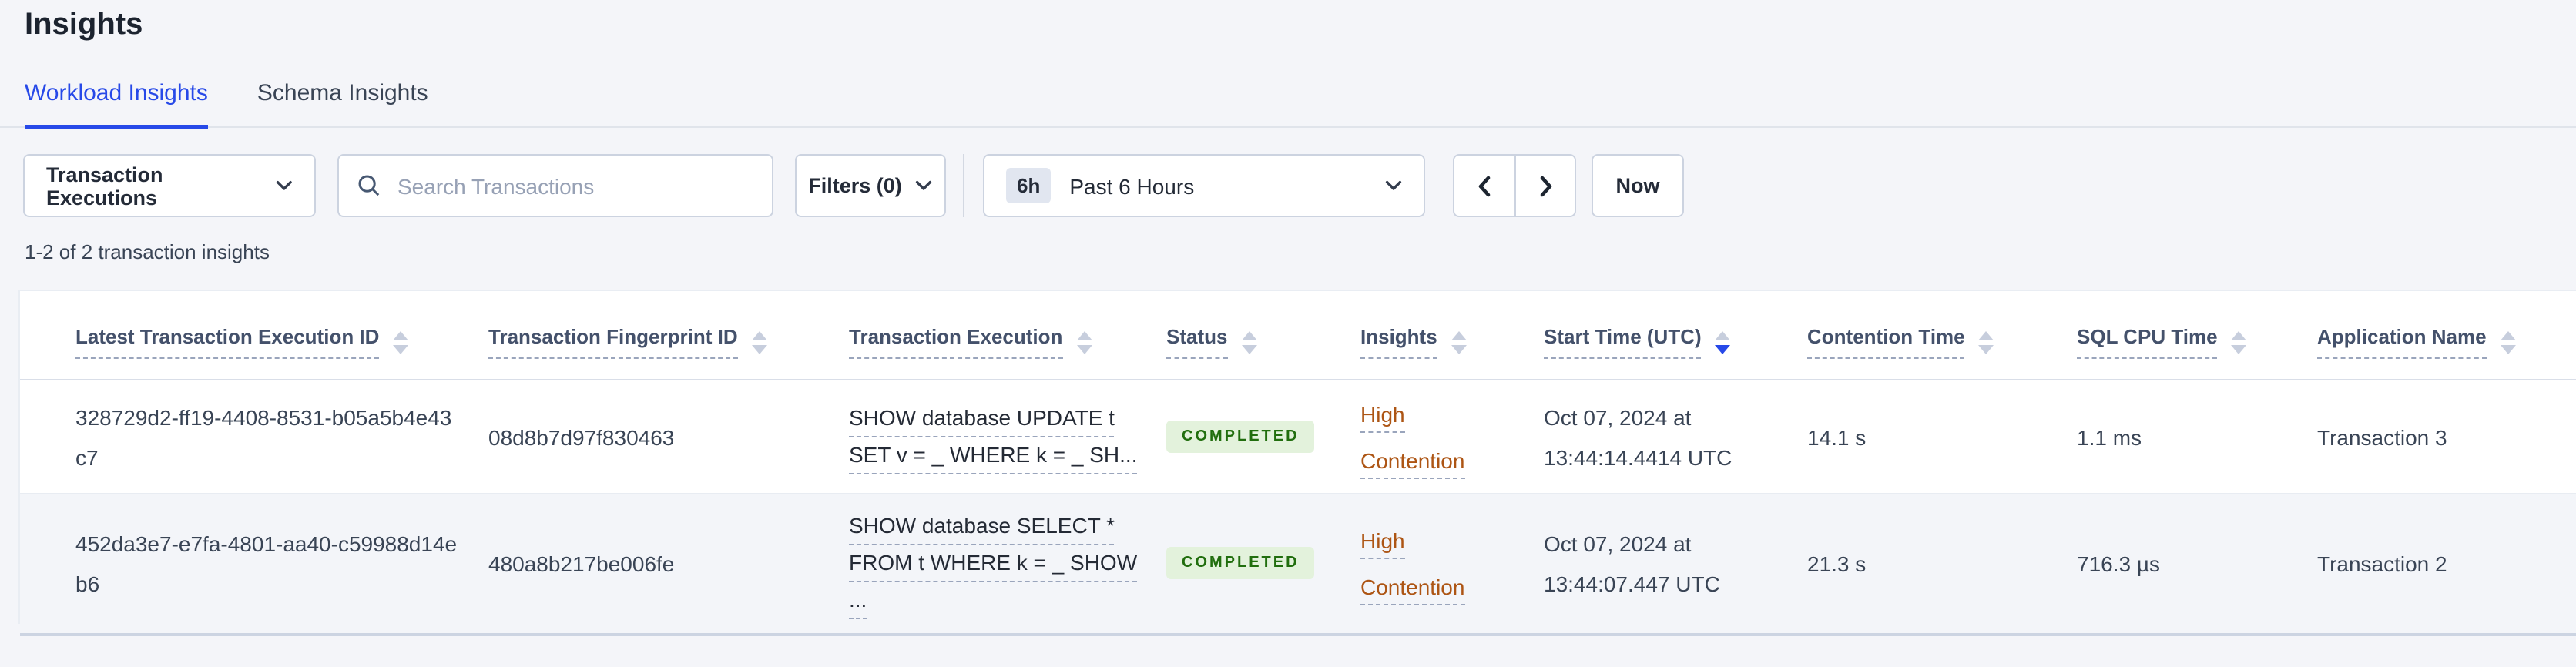 The width and height of the screenshot is (2576, 667). Describe the element at coordinates (963, 185) in the screenshot. I see `toolbar-divider` at that location.